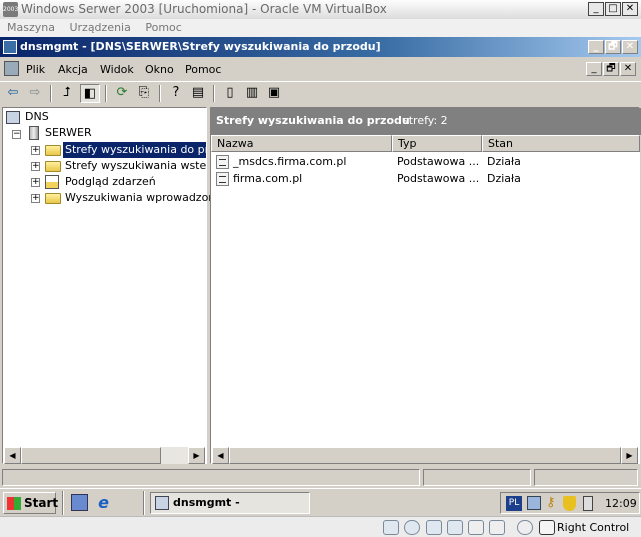  What do you see at coordinates (90, 93) in the screenshot?
I see `show-tree-icon: ◧` at bounding box center [90, 93].